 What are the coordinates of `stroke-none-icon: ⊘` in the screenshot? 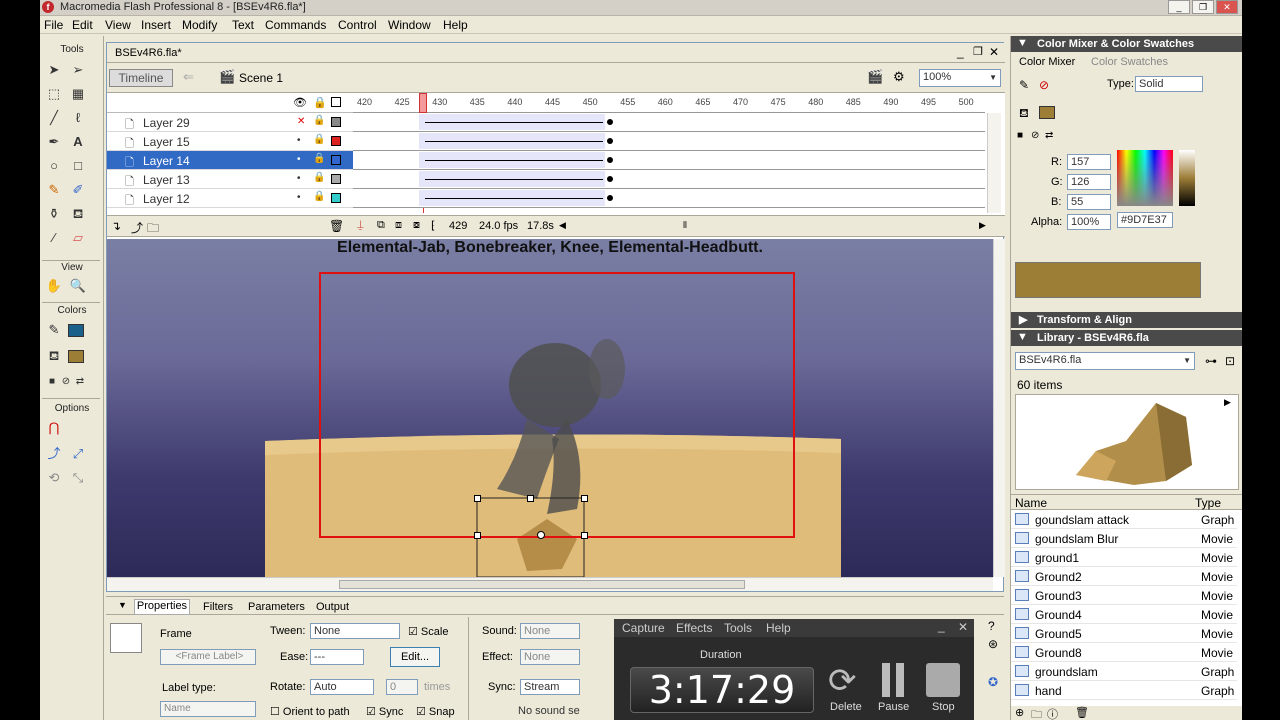 It's located at (1044, 85).